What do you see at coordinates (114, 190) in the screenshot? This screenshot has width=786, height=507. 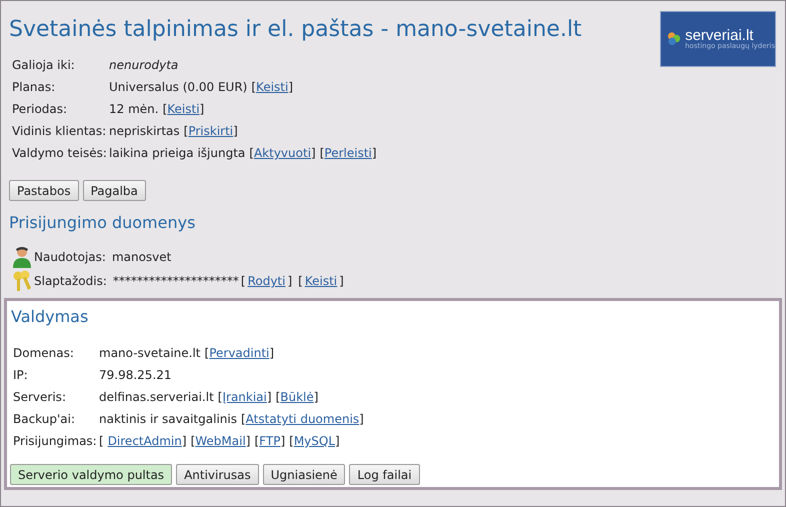 I see `button: Pagalba` at bounding box center [114, 190].